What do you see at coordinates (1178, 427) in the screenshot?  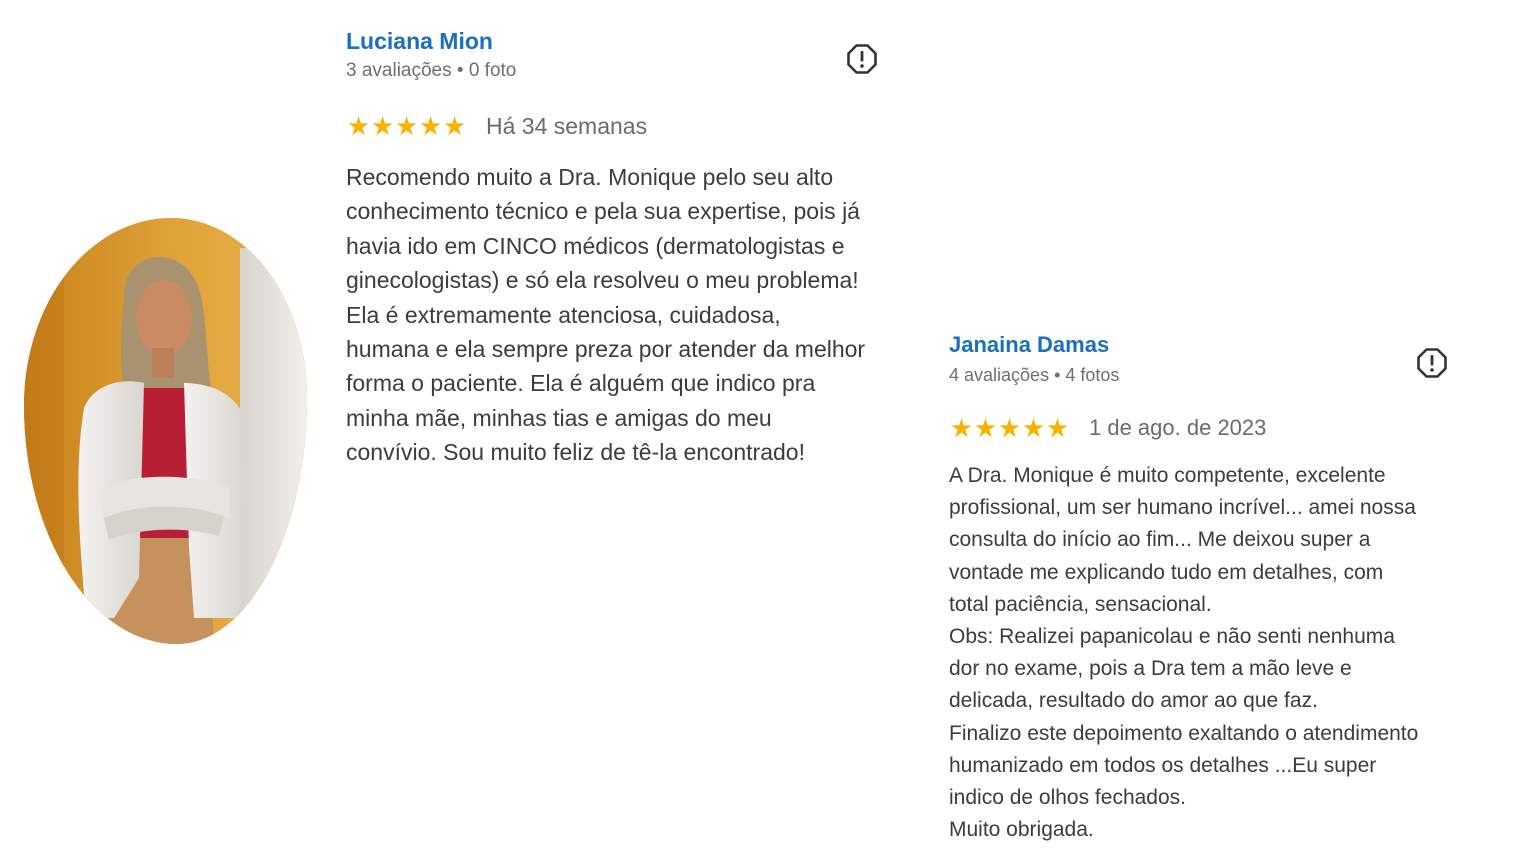 I see `review-date: 1 de ago. de 2023` at bounding box center [1178, 427].